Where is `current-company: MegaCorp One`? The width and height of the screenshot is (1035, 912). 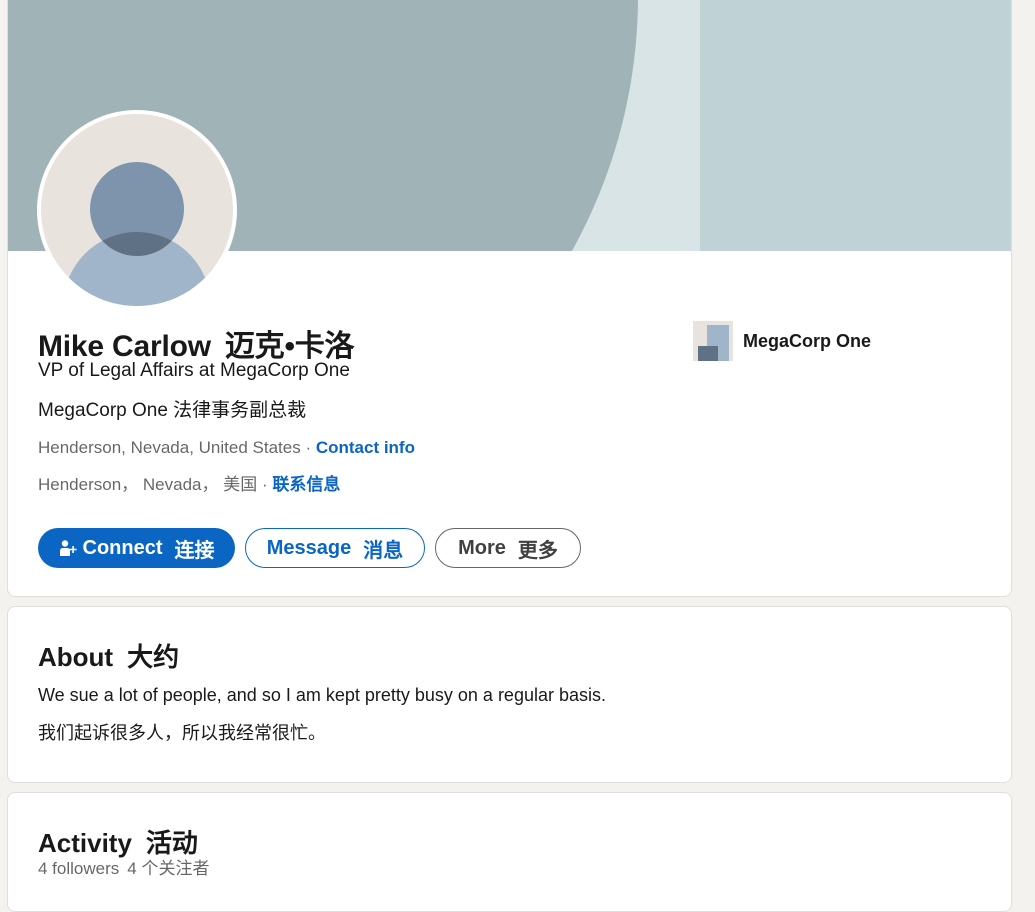
current-company: MegaCorp One is located at coordinates (782, 341).